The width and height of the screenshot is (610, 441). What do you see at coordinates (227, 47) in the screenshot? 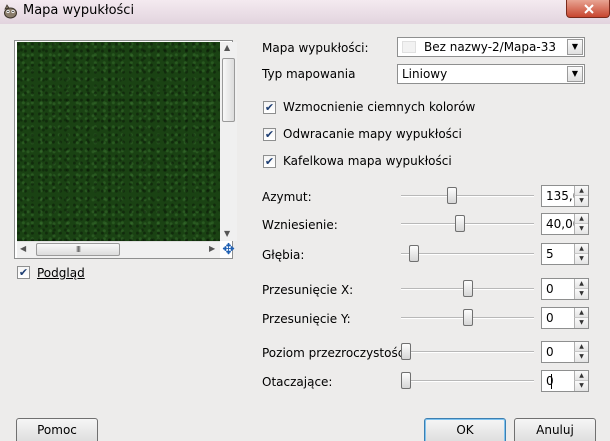
I see `scroll-up-arrow-icon: ▲` at bounding box center [227, 47].